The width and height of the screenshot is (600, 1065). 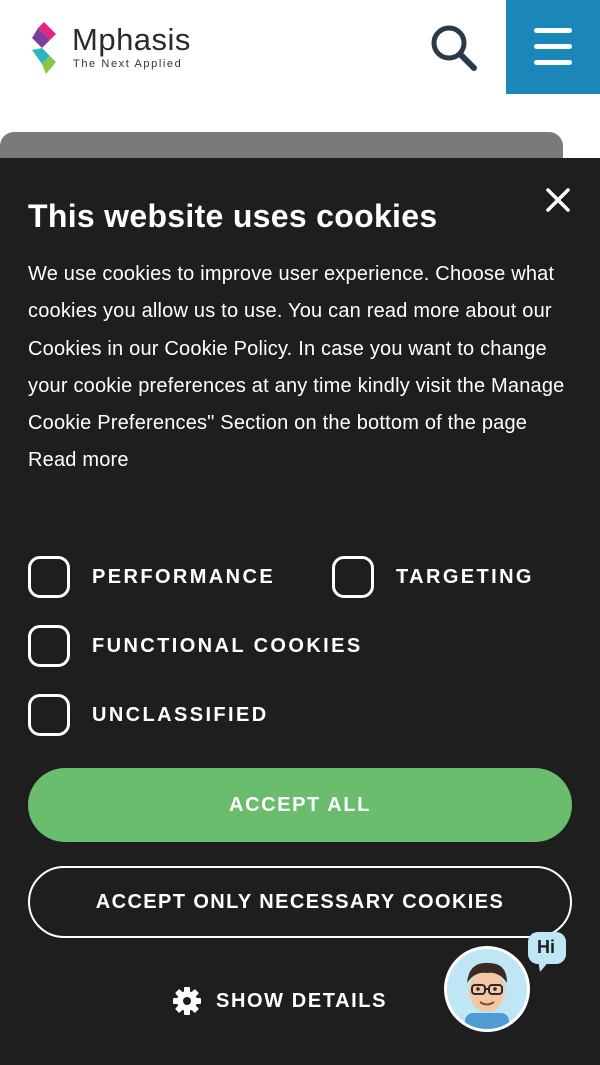 What do you see at coordinates (131, 39) in the screenshot?
I see `logo-name: Mphasis` at bounding box center [131, 39].